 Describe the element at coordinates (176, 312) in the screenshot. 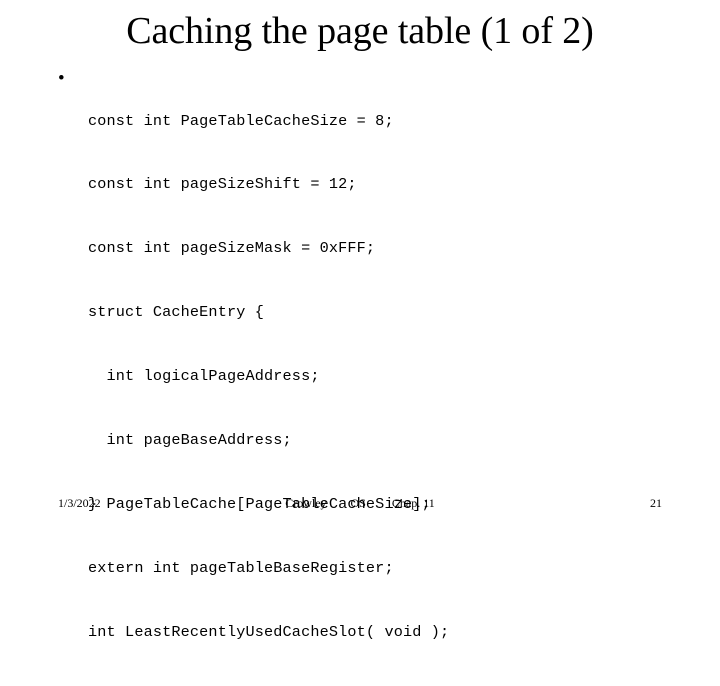

I see `code-line: struct CacheEntry {` at that location.